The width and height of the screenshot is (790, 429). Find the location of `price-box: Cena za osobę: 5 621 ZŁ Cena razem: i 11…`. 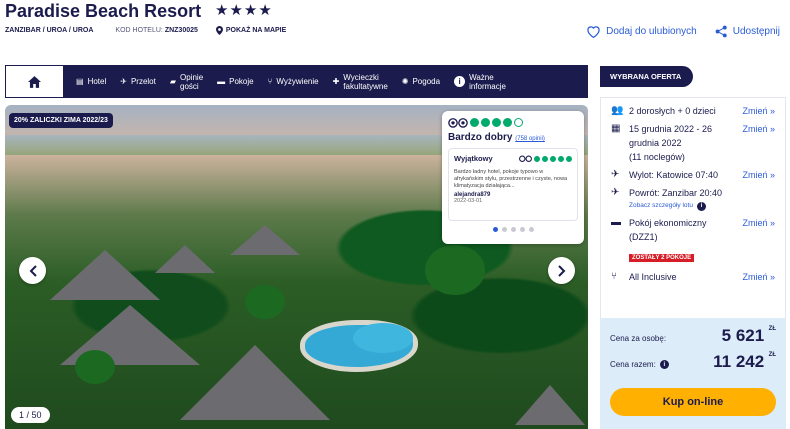

price-box: Cena za osobę: 5 621 ZŁ Cena razem: i 11… is located at coordinates (693, 373).